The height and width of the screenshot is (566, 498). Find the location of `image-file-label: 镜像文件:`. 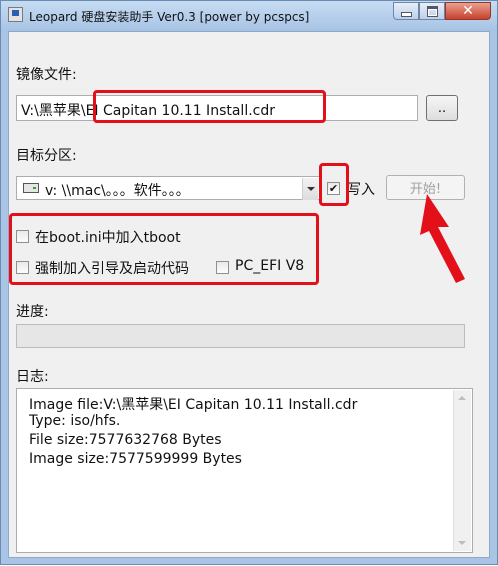

image-file-label: 镜像文件: is located at coordinates (46, 75).